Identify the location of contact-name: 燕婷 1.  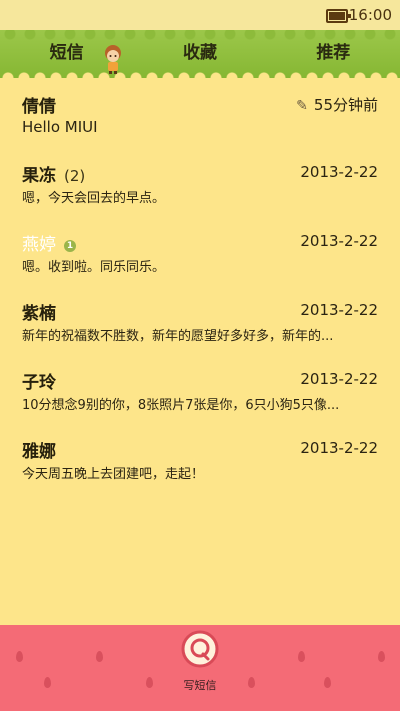
(49, 242).